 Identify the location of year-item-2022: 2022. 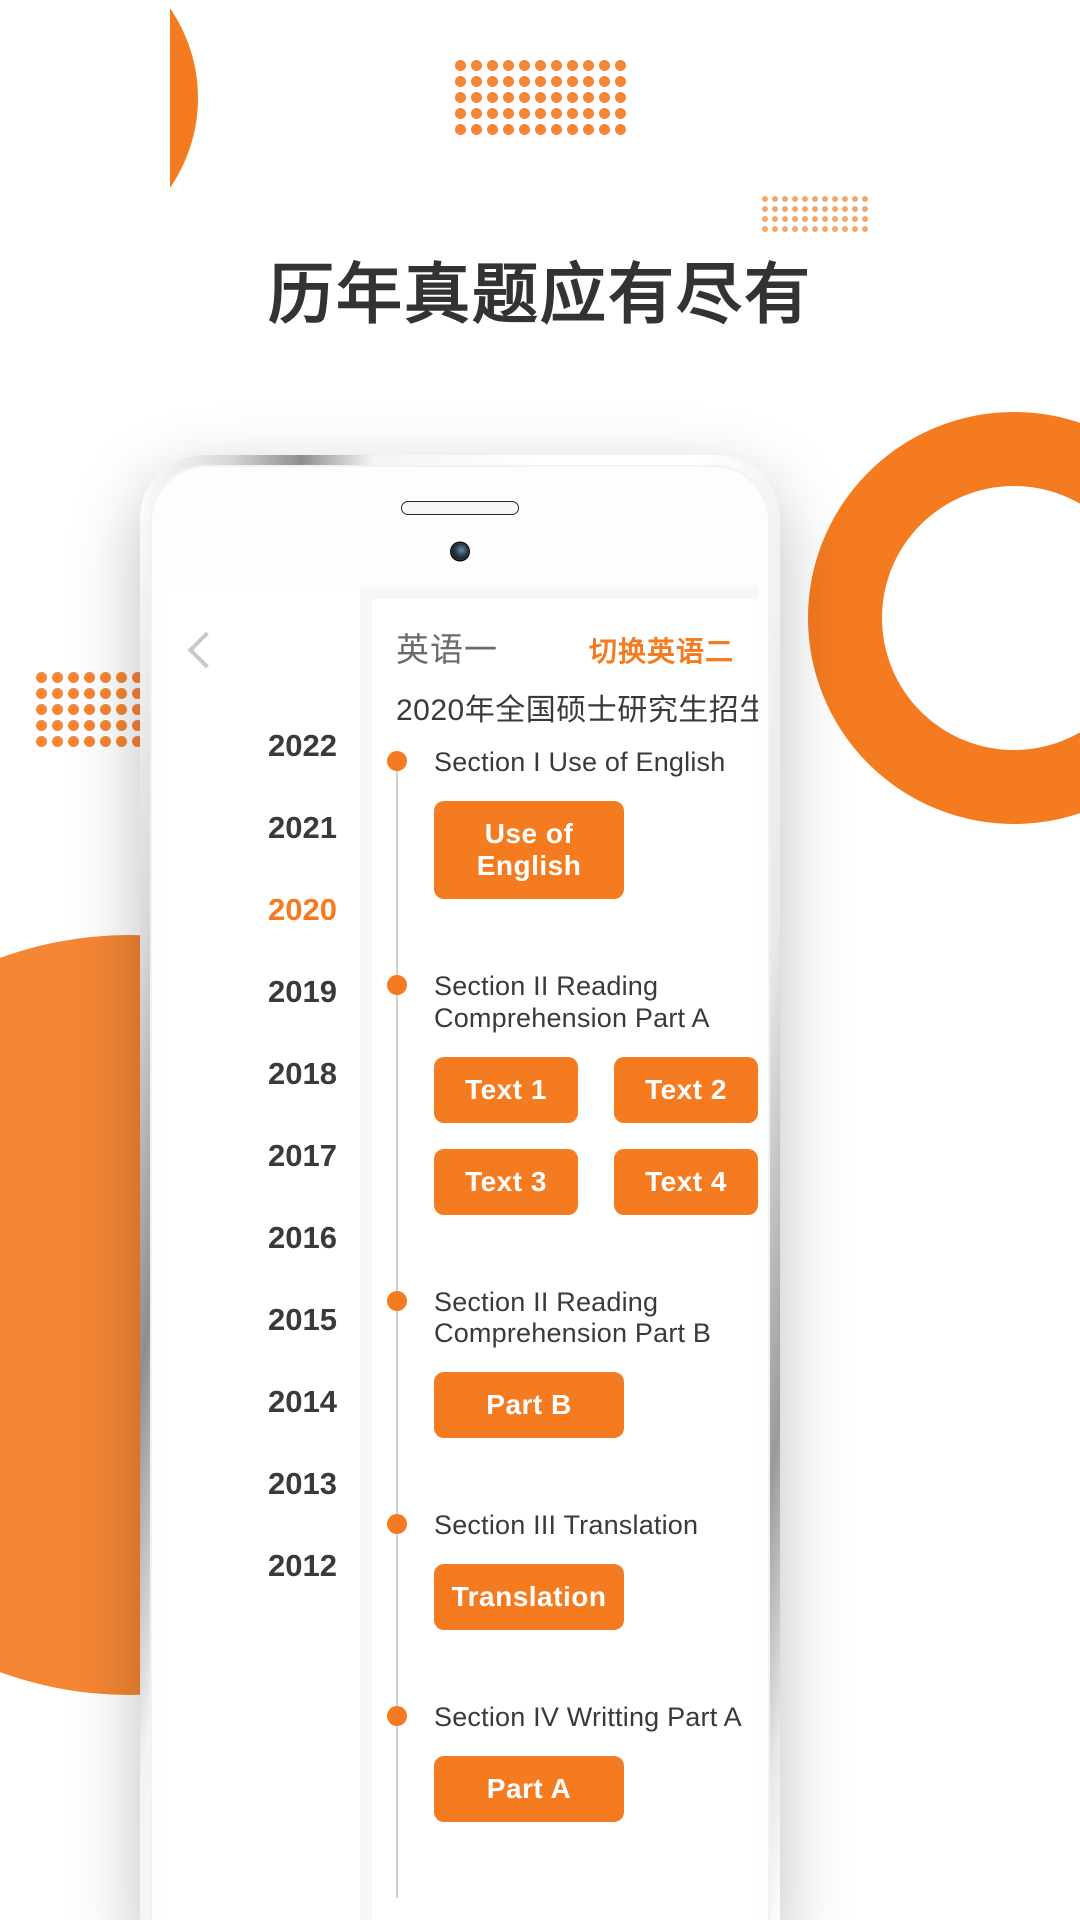
(305, 746).